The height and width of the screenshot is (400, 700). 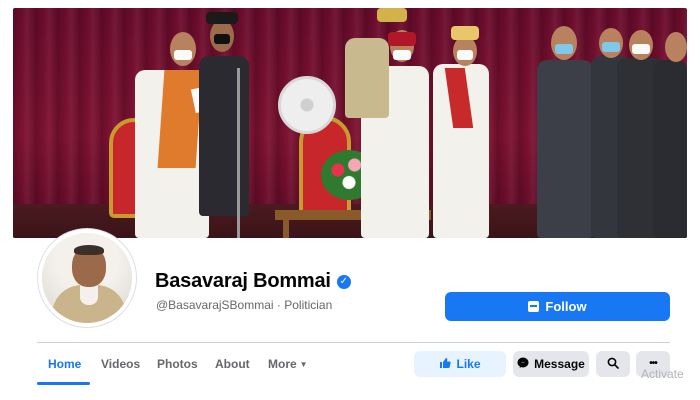 What do you see at coordinates (367, 78) in the screenshot?
I see `aide-figure` at bounding box center [367, 78].